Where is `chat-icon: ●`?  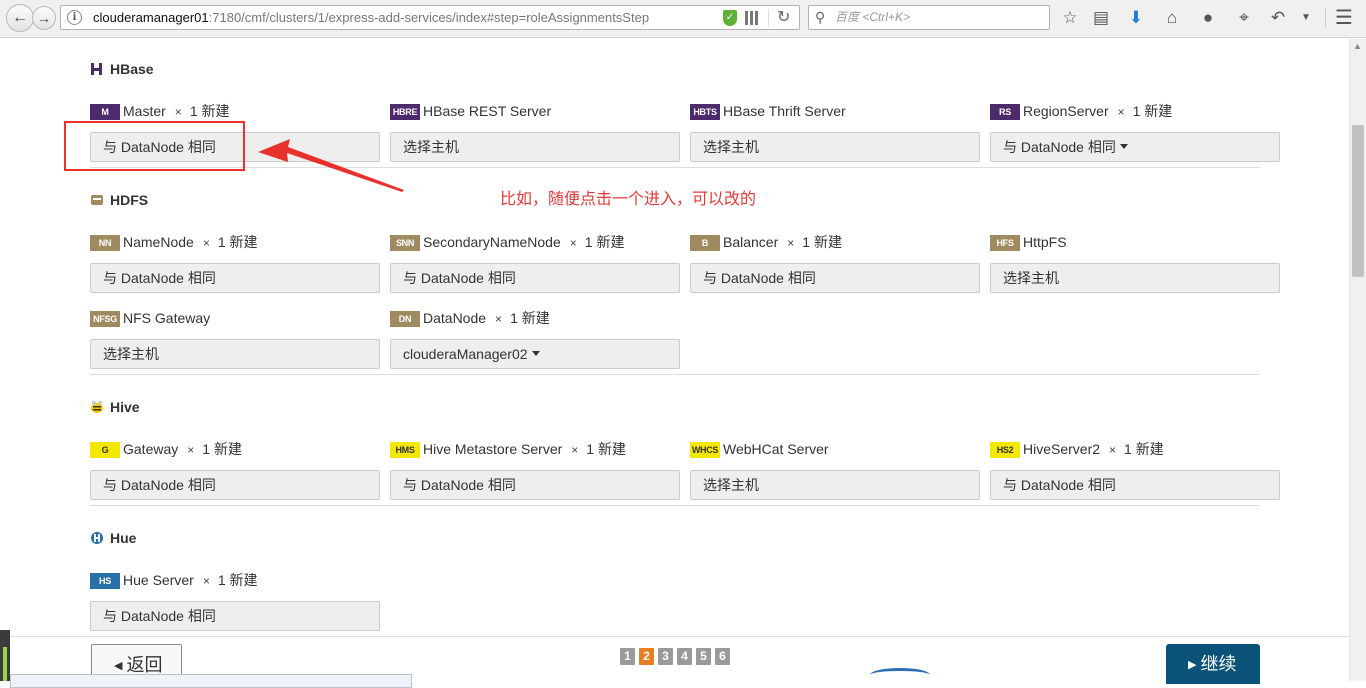
chat-icon: ● is located at coordinates (1208, 18).